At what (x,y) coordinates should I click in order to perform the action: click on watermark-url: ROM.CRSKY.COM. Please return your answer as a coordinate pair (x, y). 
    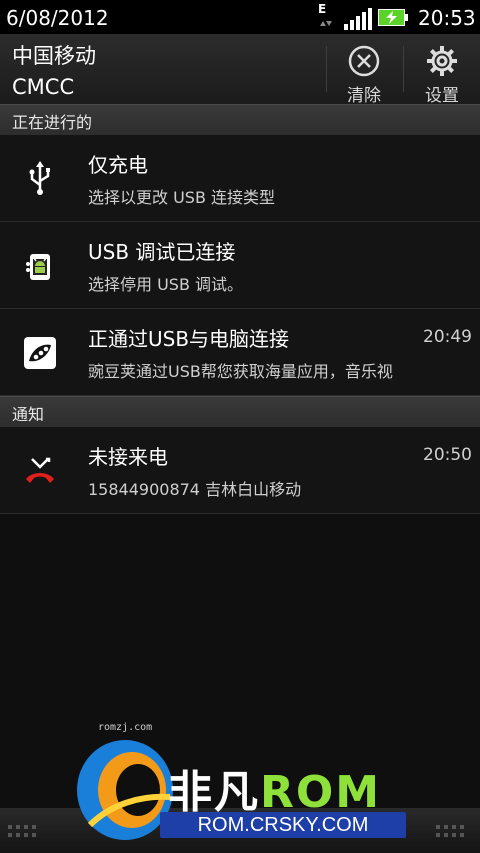
    Looking at the image, I should click on (283, 825).